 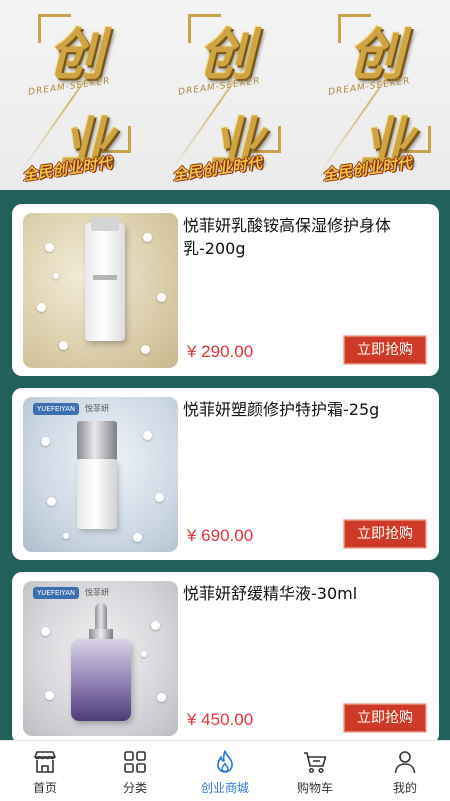 I want to click on cart-icon, so click(x=315, y=763).